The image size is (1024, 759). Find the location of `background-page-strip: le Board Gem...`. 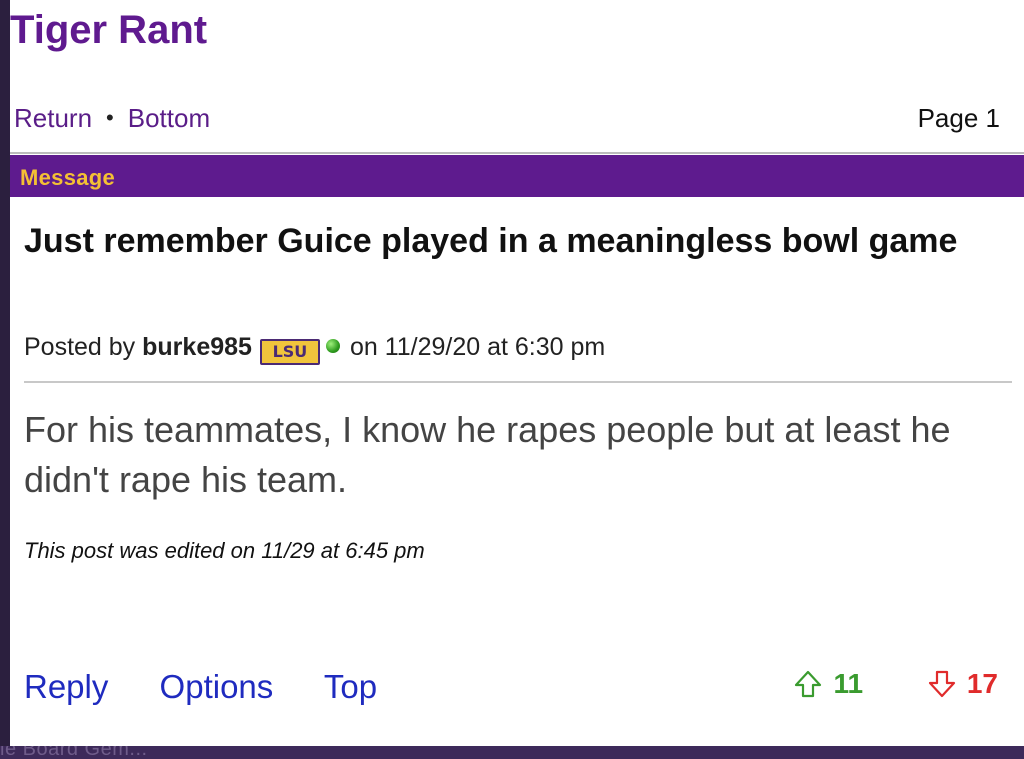

background-page-strip: le Board Gem... is located at coordinates (512, 752).